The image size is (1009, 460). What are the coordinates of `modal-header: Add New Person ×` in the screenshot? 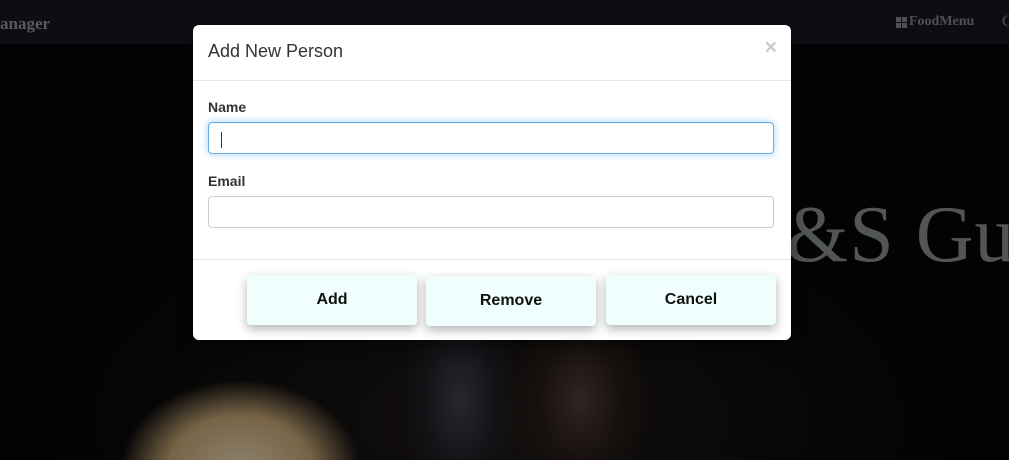 It's located at (492, 53).